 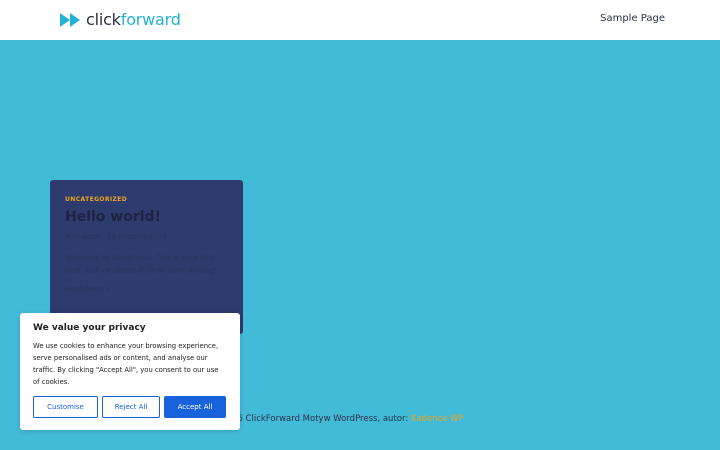 What do you see at coordinates (360, 20) in the screenshot?
I see `site-header: clickforward Sample Page` at bounding box center [360, 20].